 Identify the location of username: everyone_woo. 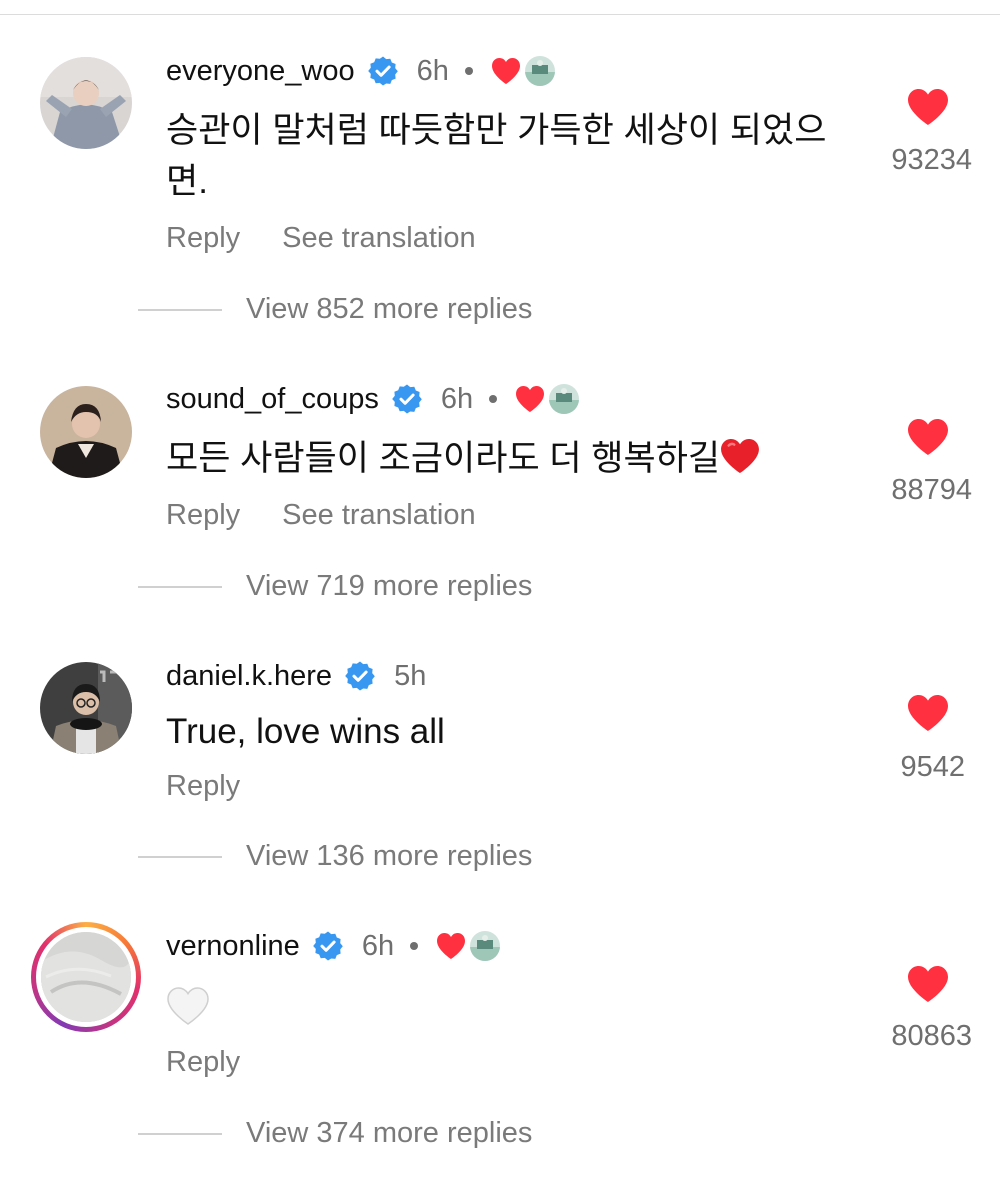
(260, 71).